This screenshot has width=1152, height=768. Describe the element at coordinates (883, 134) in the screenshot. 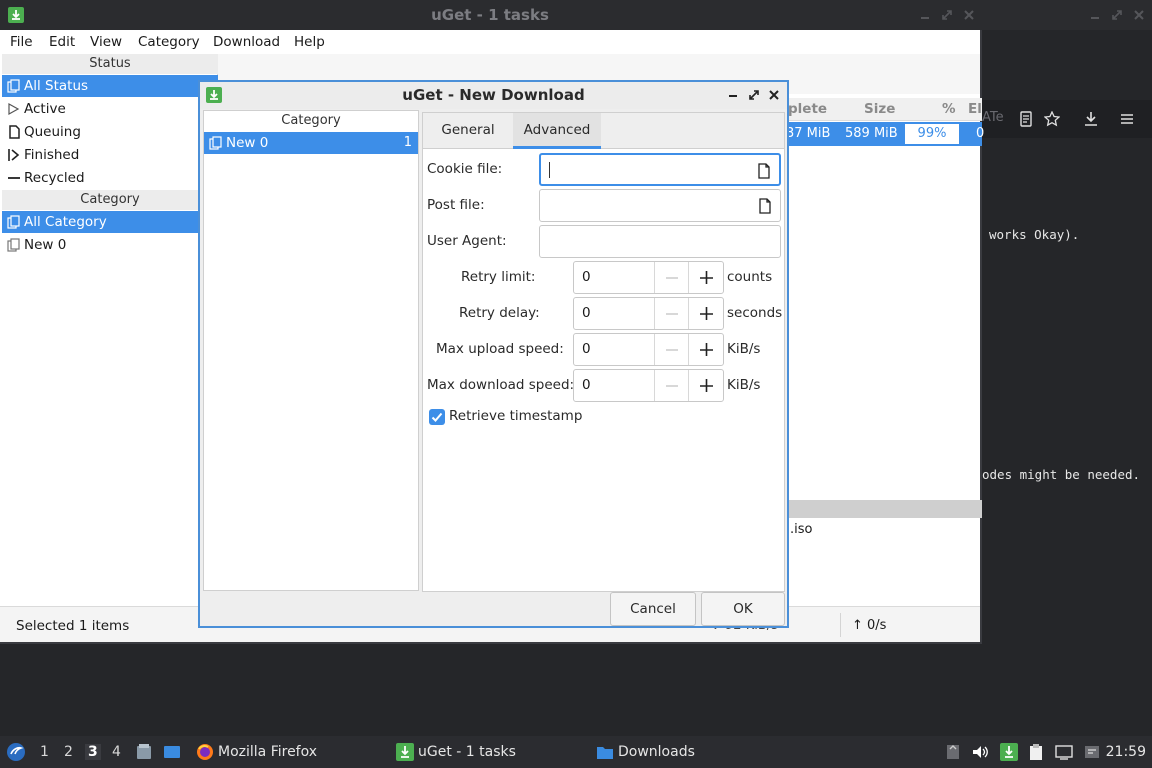

I see `table-row: 37 MiB 589 MiB 99% 0` at that location.